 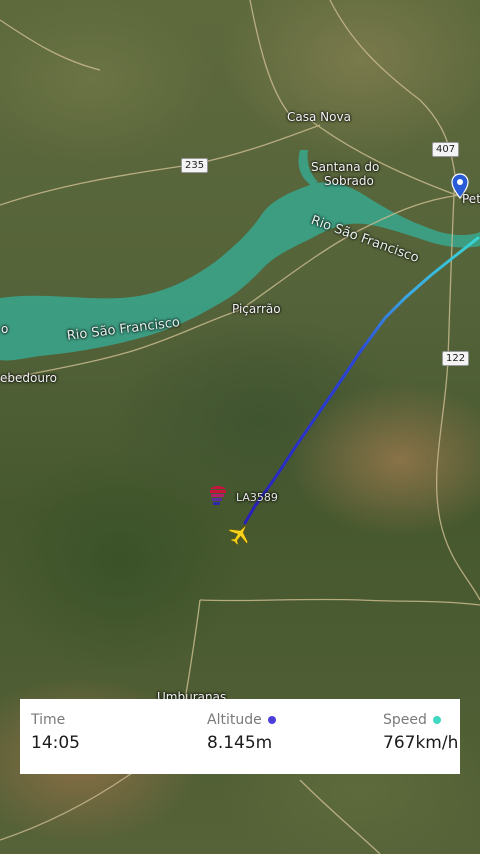 What do you see at coordinates (218, 495) in the screenshot?
I see `latam-logo-icon` at bounding box center [218, 495].